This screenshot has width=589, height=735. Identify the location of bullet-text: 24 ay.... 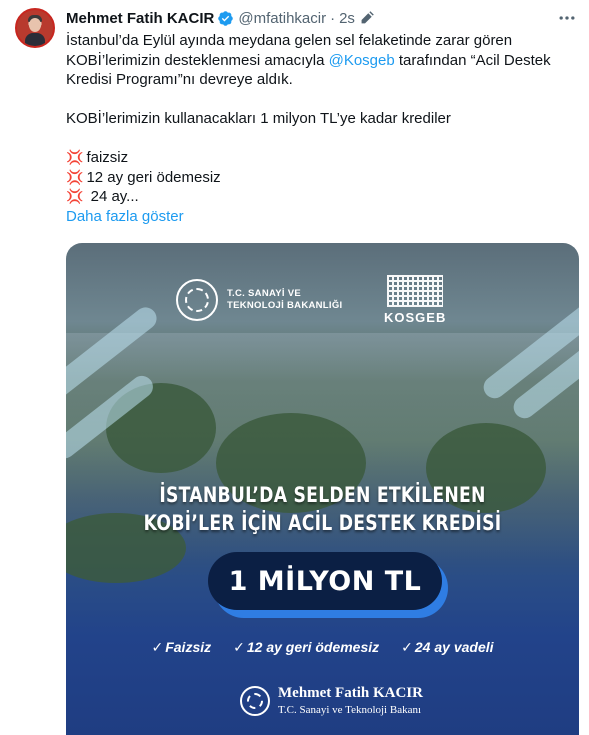
(112, 196).